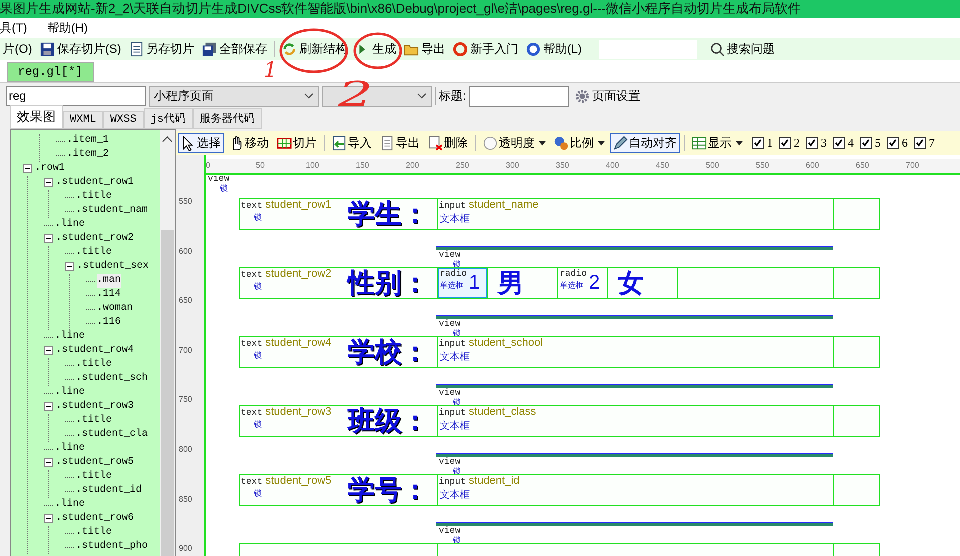  What do you see at coordinates (480, 9) in the screenshot?
I see `window-title: 果图片生成网站-新2_2\天联自动切片生成DIVCss软件智能版\bin\x86\Debug\project_gl\e洁\pages\reg.gl---微信小程序自动切片生成布局软件` at bounding box center [480, 9].